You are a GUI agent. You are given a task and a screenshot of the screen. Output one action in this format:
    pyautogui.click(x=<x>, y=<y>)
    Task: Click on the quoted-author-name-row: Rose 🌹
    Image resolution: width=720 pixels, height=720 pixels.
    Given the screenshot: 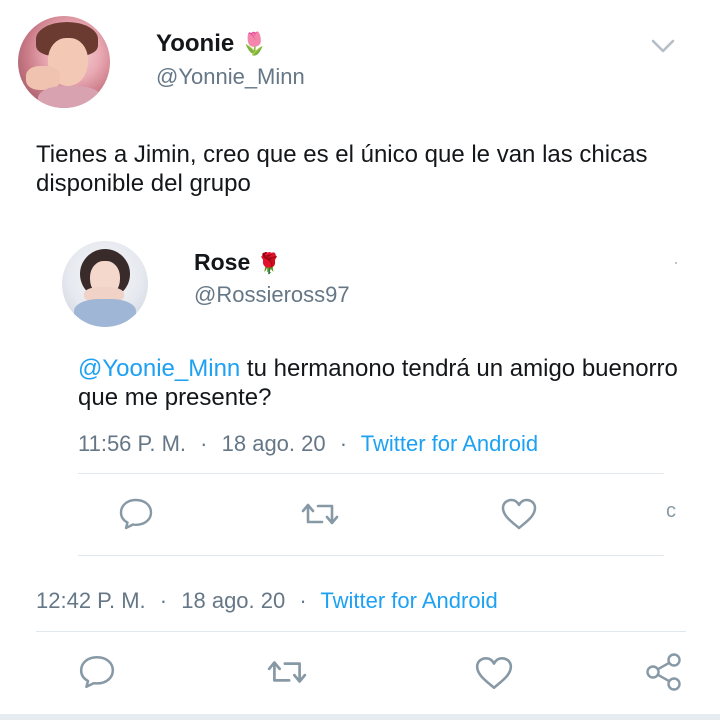 What is the action you would take?
    pyautogui.click(x=238, y=262)
    